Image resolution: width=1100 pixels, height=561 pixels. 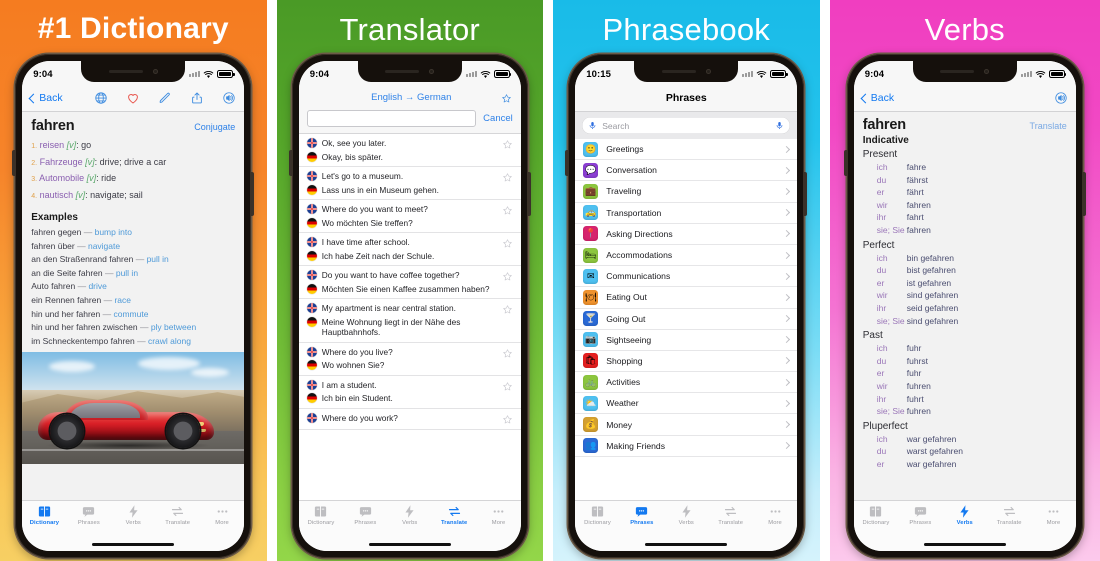 What do you see at coordinates (876, 523) in the screenshot?
I see `tab-label: Dictionary` at bounding box center [876, 523].